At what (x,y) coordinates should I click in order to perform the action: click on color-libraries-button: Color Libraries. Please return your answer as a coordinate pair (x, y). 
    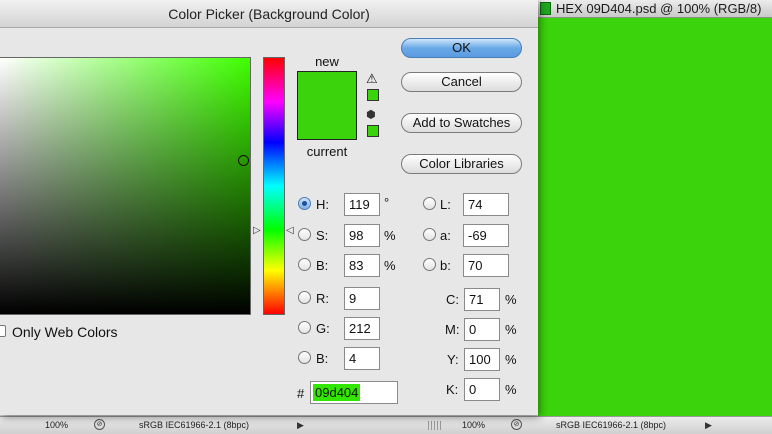
    Looking at the image, I should click on (461, 164).